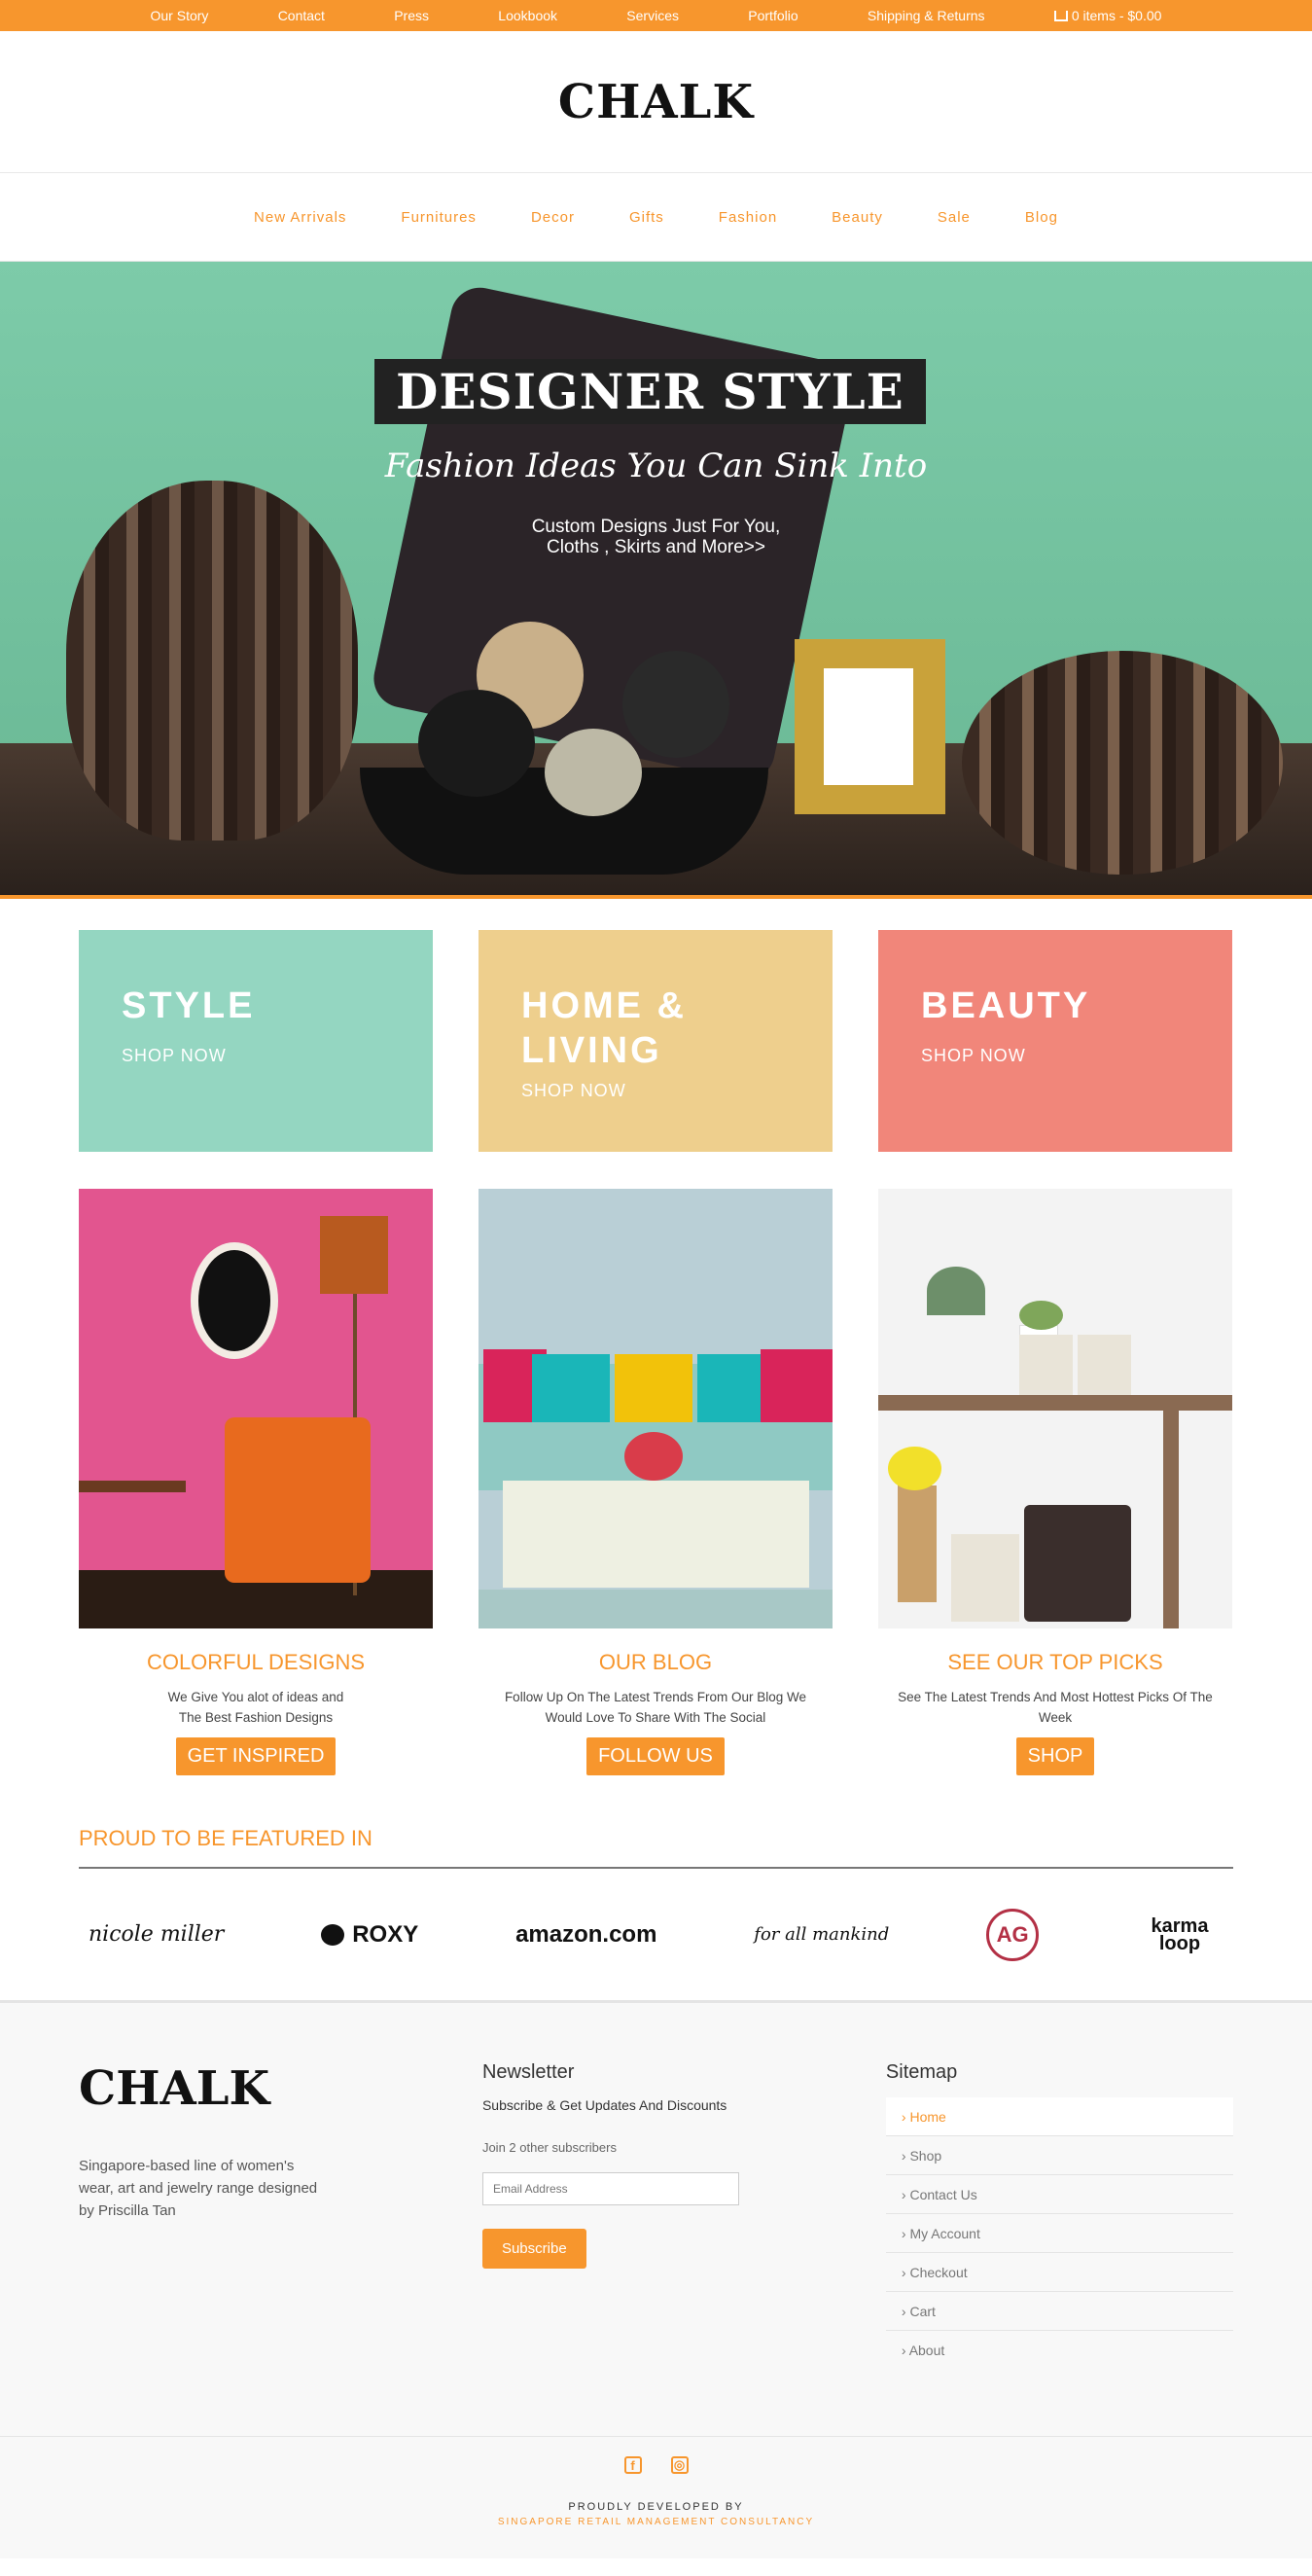  I want to click on featured-heading: PROUD TO BE FEATURED IN, so click(656, 1847).